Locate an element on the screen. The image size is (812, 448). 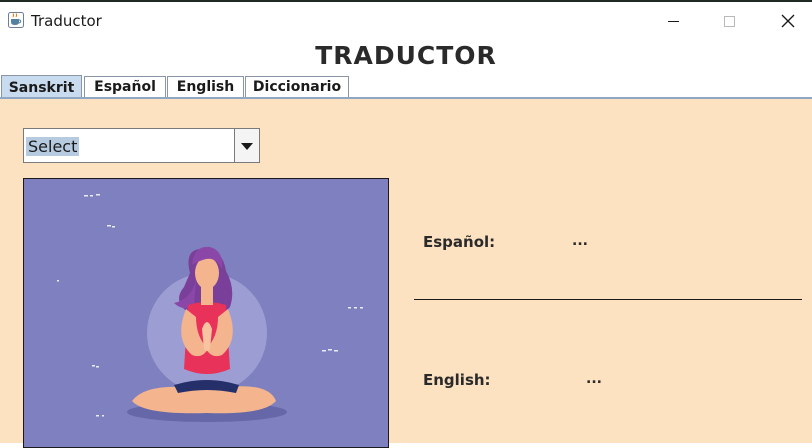
maximize-button is located at coordinates (729, 21).